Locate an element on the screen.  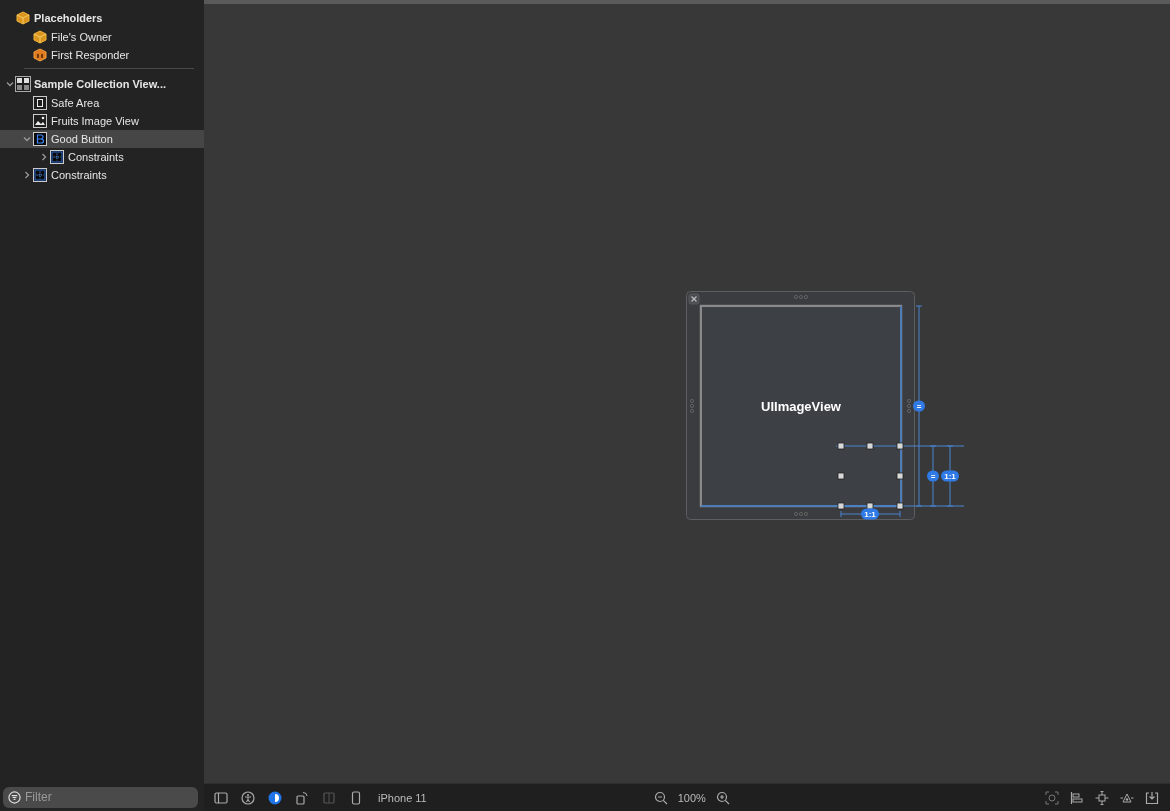
sidebar-toggle-icon is located at coordinates (221, 797).